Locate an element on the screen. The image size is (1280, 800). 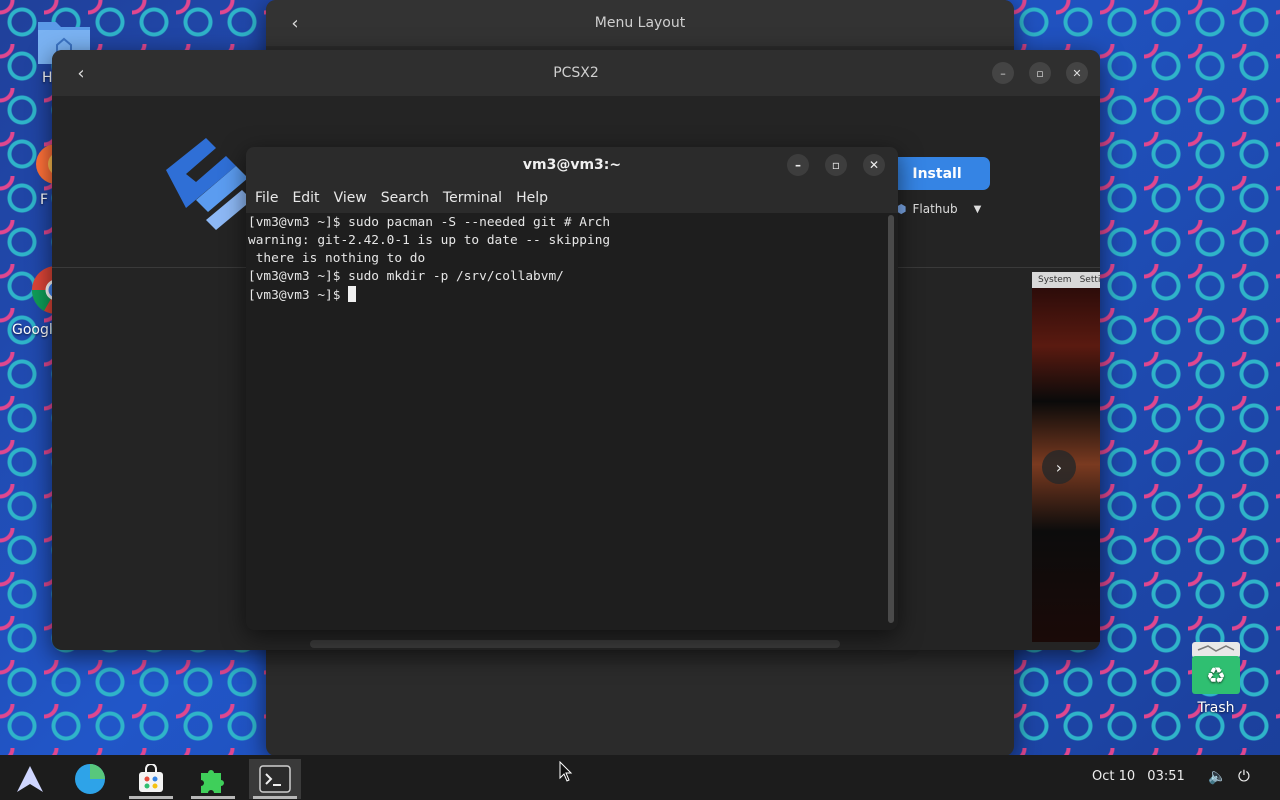
terminal-prompt-line: [vm3@vm3 ~]$ is located at coordinates (566, 295).